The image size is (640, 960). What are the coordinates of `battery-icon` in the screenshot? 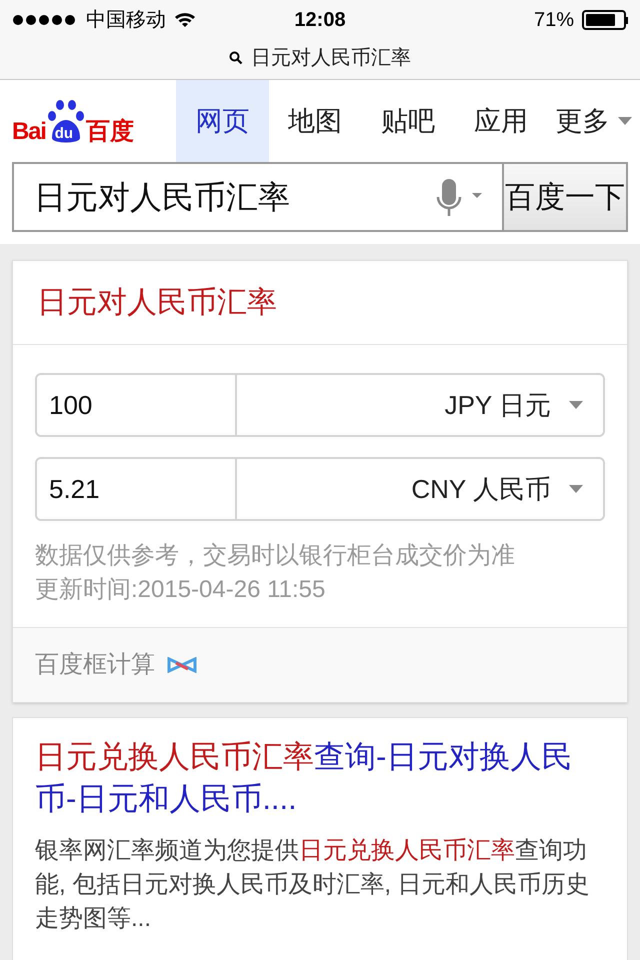 It's located at (605, 20).